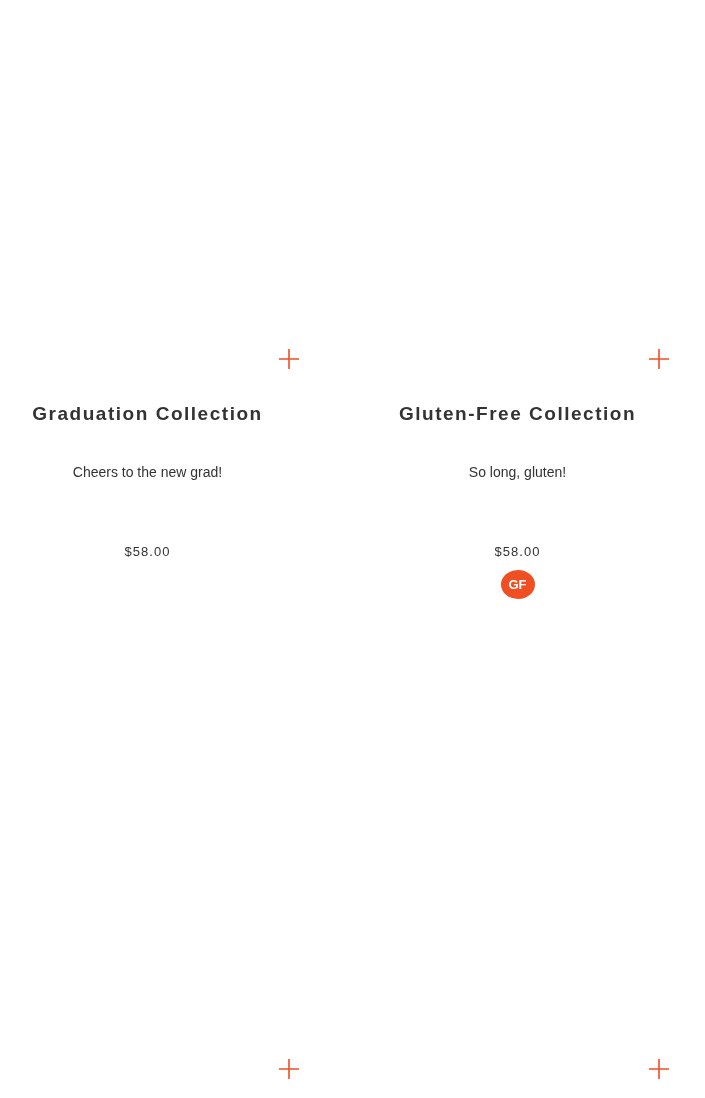 The height and width of the screenshot is (1098, 705). What do you see at coordinates (147, 414) in the screenshot?
I see `product-title: Graduation Collection` at bounding box center [147, 414].